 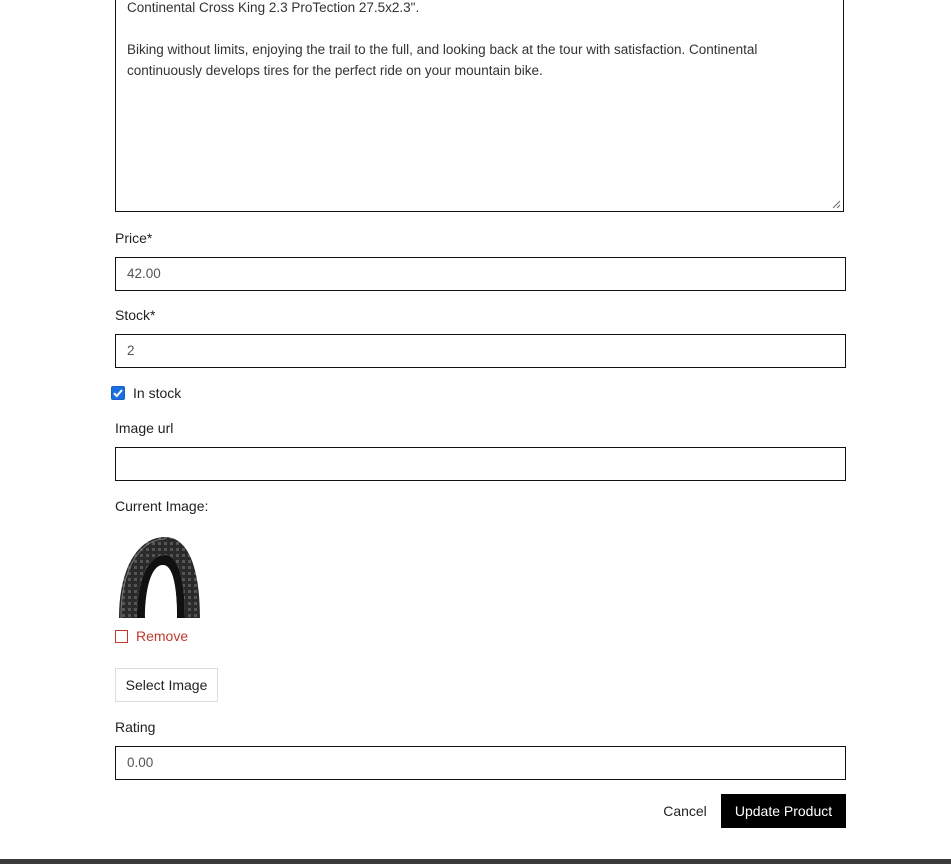 I want to click on tire-image-icon, so click(x=159, y=578).